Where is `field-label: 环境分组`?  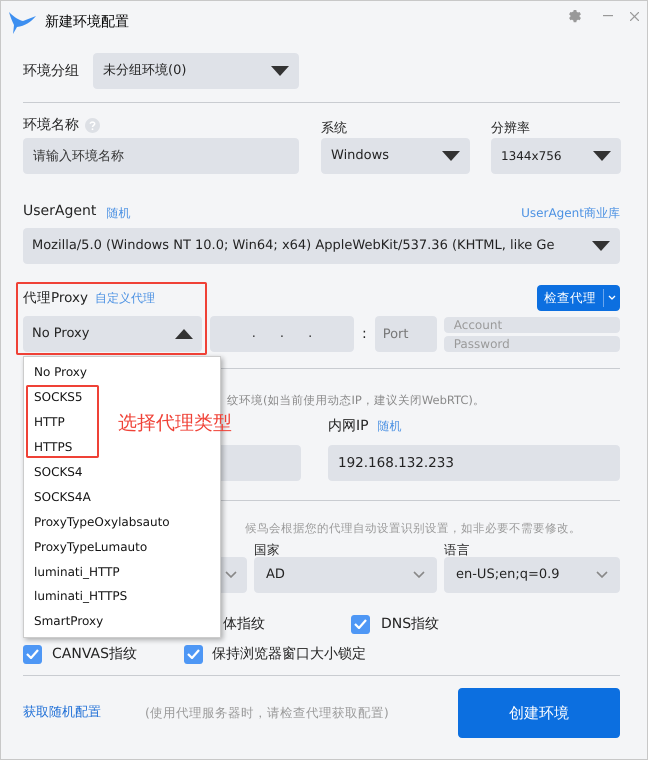
field-label: 环境分组 is located at coordinates (51, 71).